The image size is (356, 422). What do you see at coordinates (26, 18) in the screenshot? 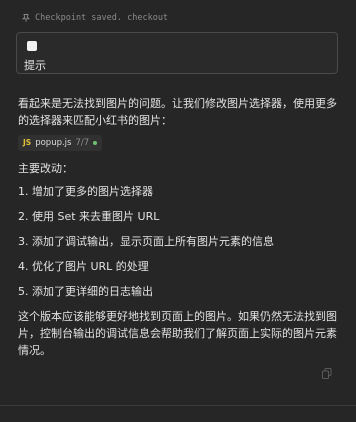
I see `pin-icon` at bounding box center [26, 18].